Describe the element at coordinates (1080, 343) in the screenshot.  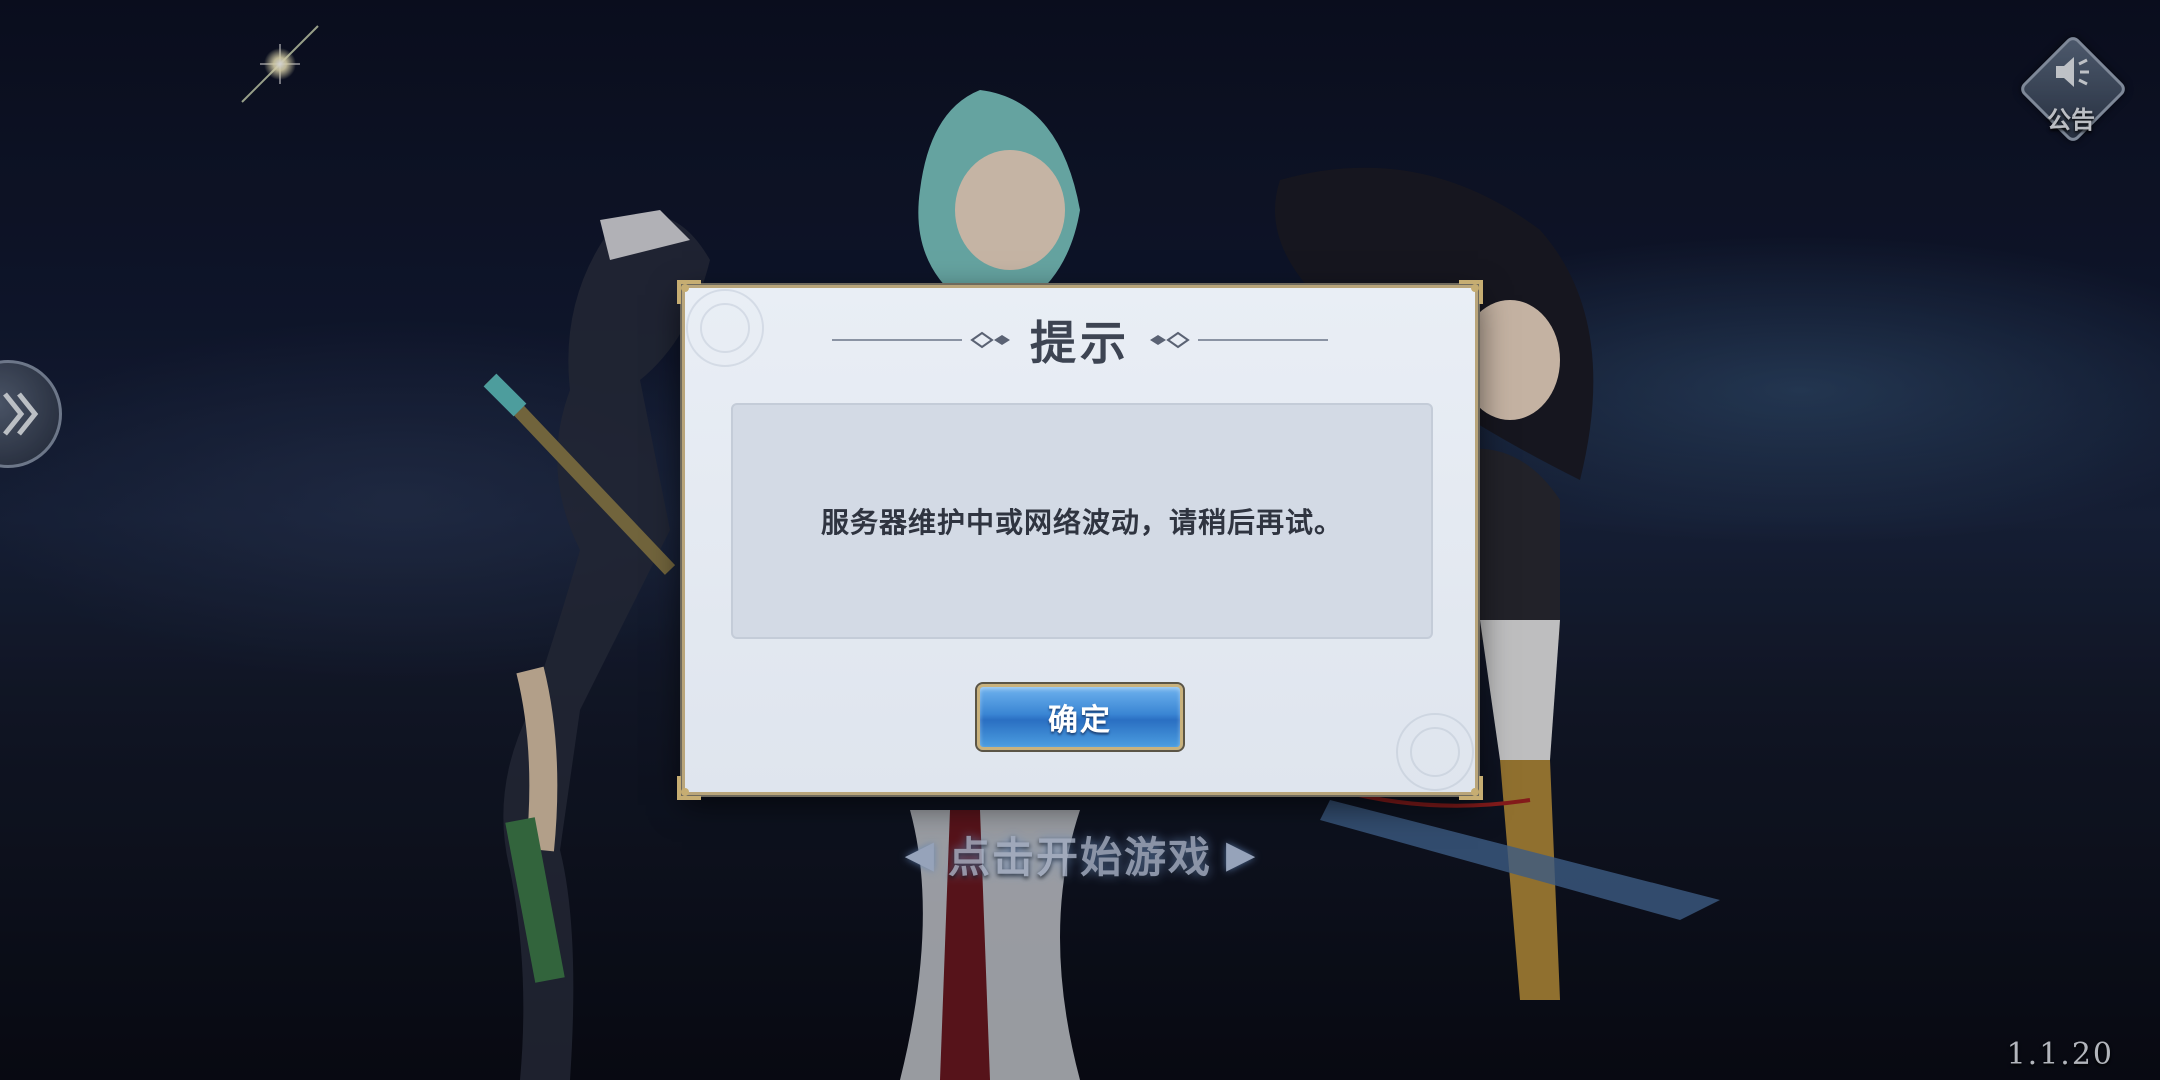
I see `dialog-title: 提示` at that location.